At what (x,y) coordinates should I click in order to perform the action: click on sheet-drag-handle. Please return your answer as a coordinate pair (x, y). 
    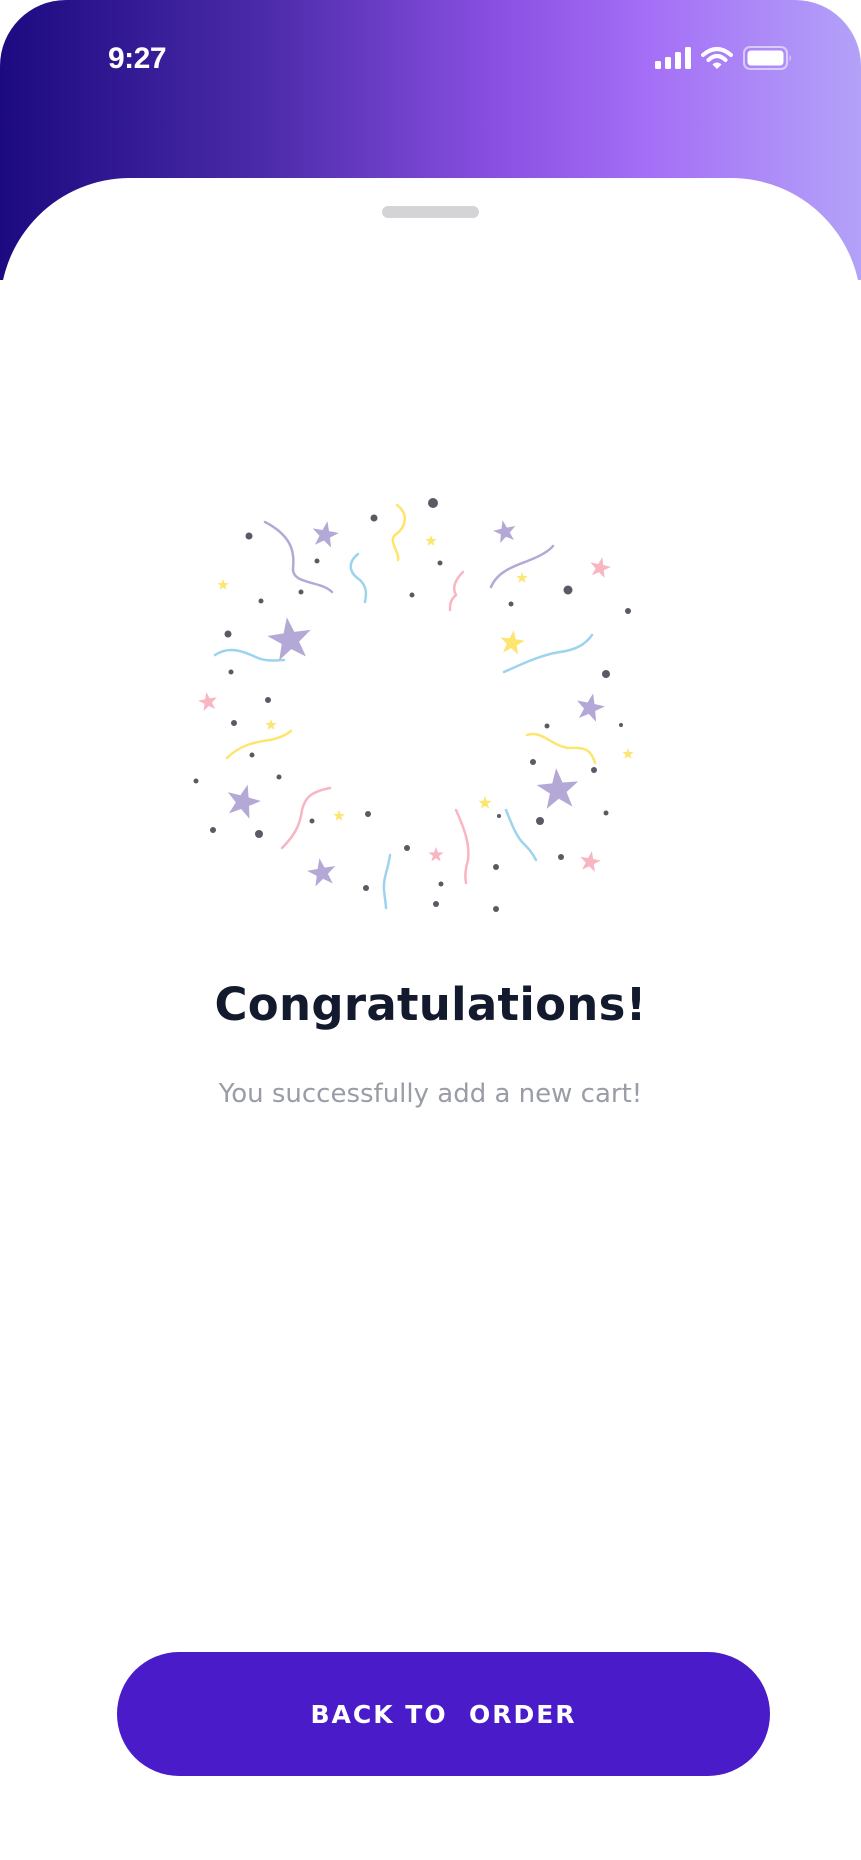
    Looking at the image, I should click on (430, 212).